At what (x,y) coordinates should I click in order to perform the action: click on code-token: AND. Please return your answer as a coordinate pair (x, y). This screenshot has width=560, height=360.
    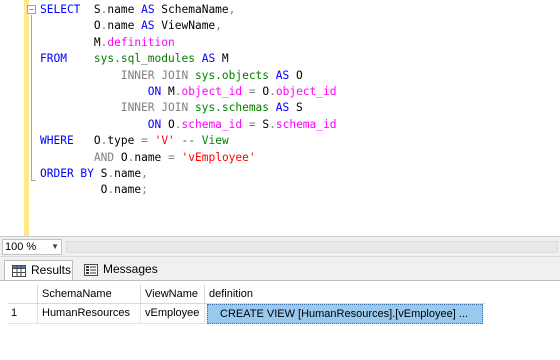
    Looking at the image, I should click on (104, 157).